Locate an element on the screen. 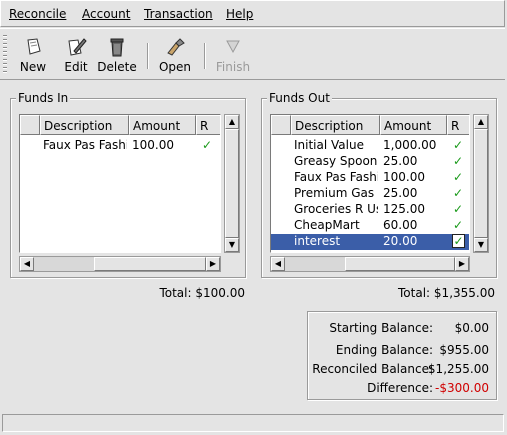  finish-icon is located at coordinates (233, 47).